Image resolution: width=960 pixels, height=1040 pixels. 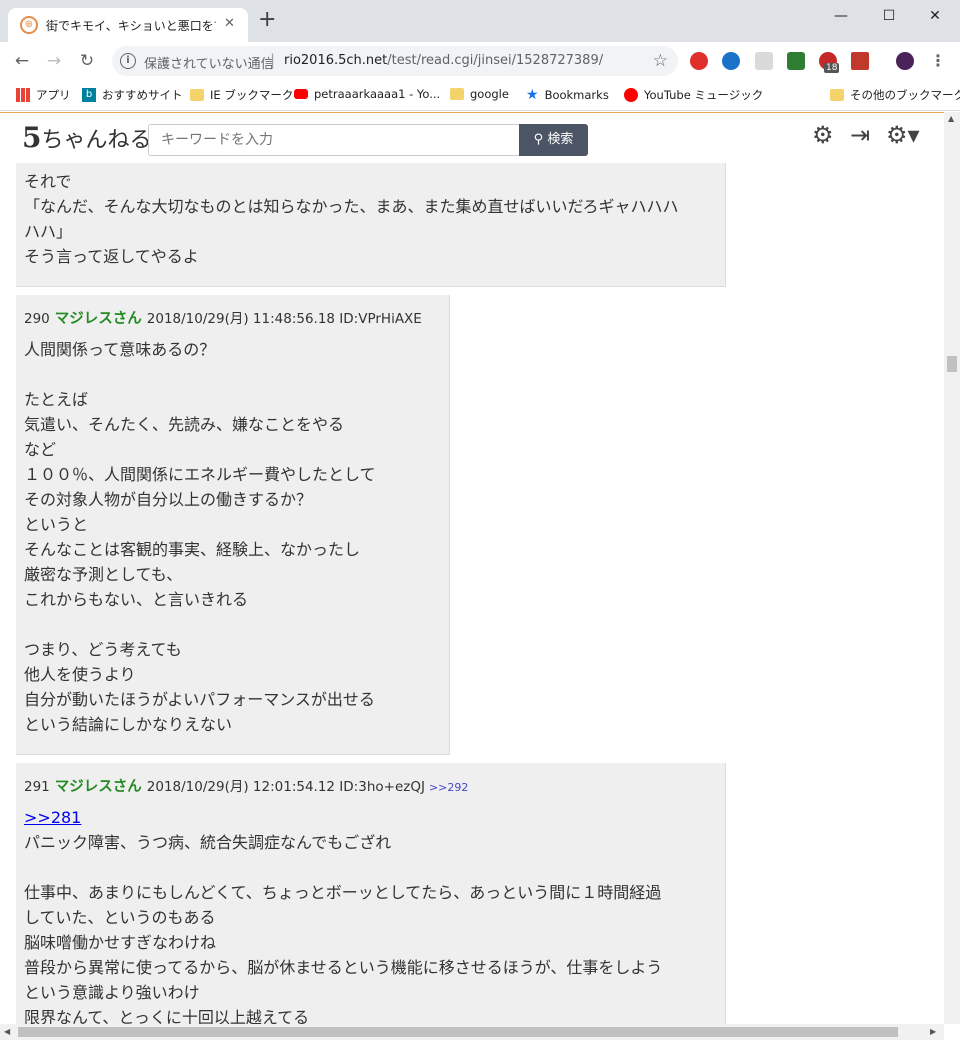 What do you see at coordinates (96, 140) in the screenshot?
I see `logo-text: ちゃんねる` at bounding box center [96, 140].